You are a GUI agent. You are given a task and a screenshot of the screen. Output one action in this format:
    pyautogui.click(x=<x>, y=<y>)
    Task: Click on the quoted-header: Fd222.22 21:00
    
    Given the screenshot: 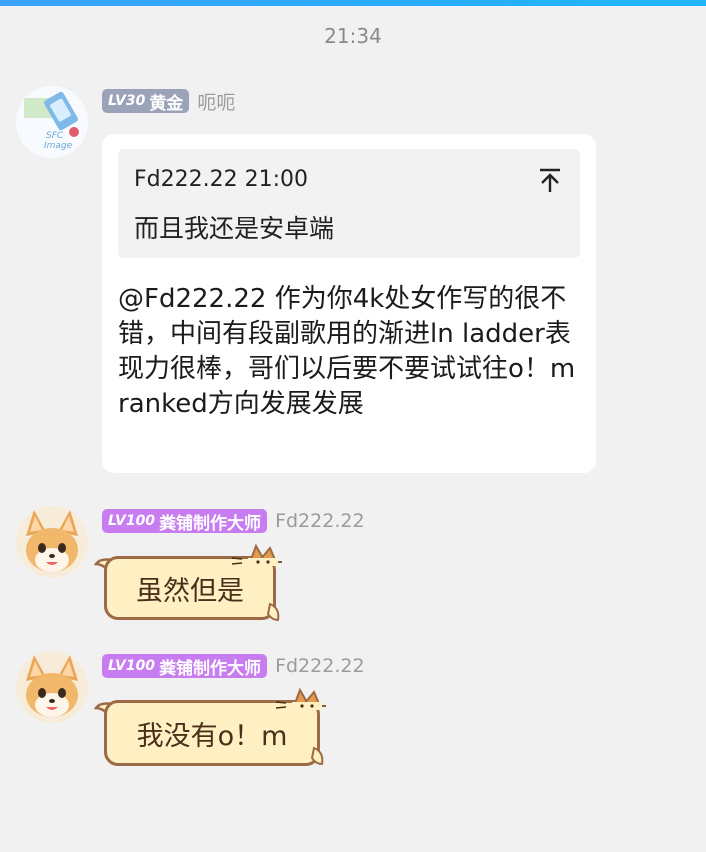 What is the action you would take?
    pyautogui.click(x=221, y=179)
    